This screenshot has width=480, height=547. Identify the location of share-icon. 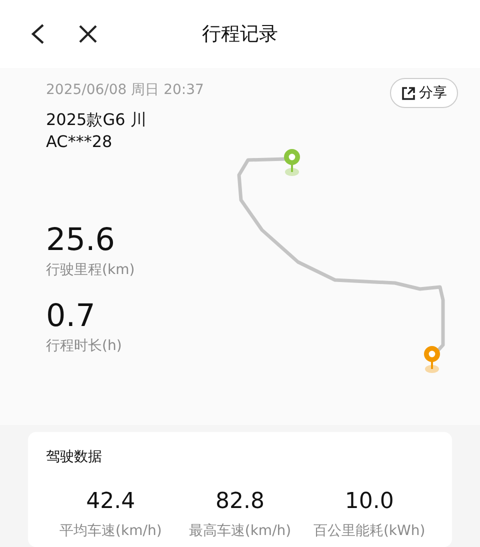
(408, 93).